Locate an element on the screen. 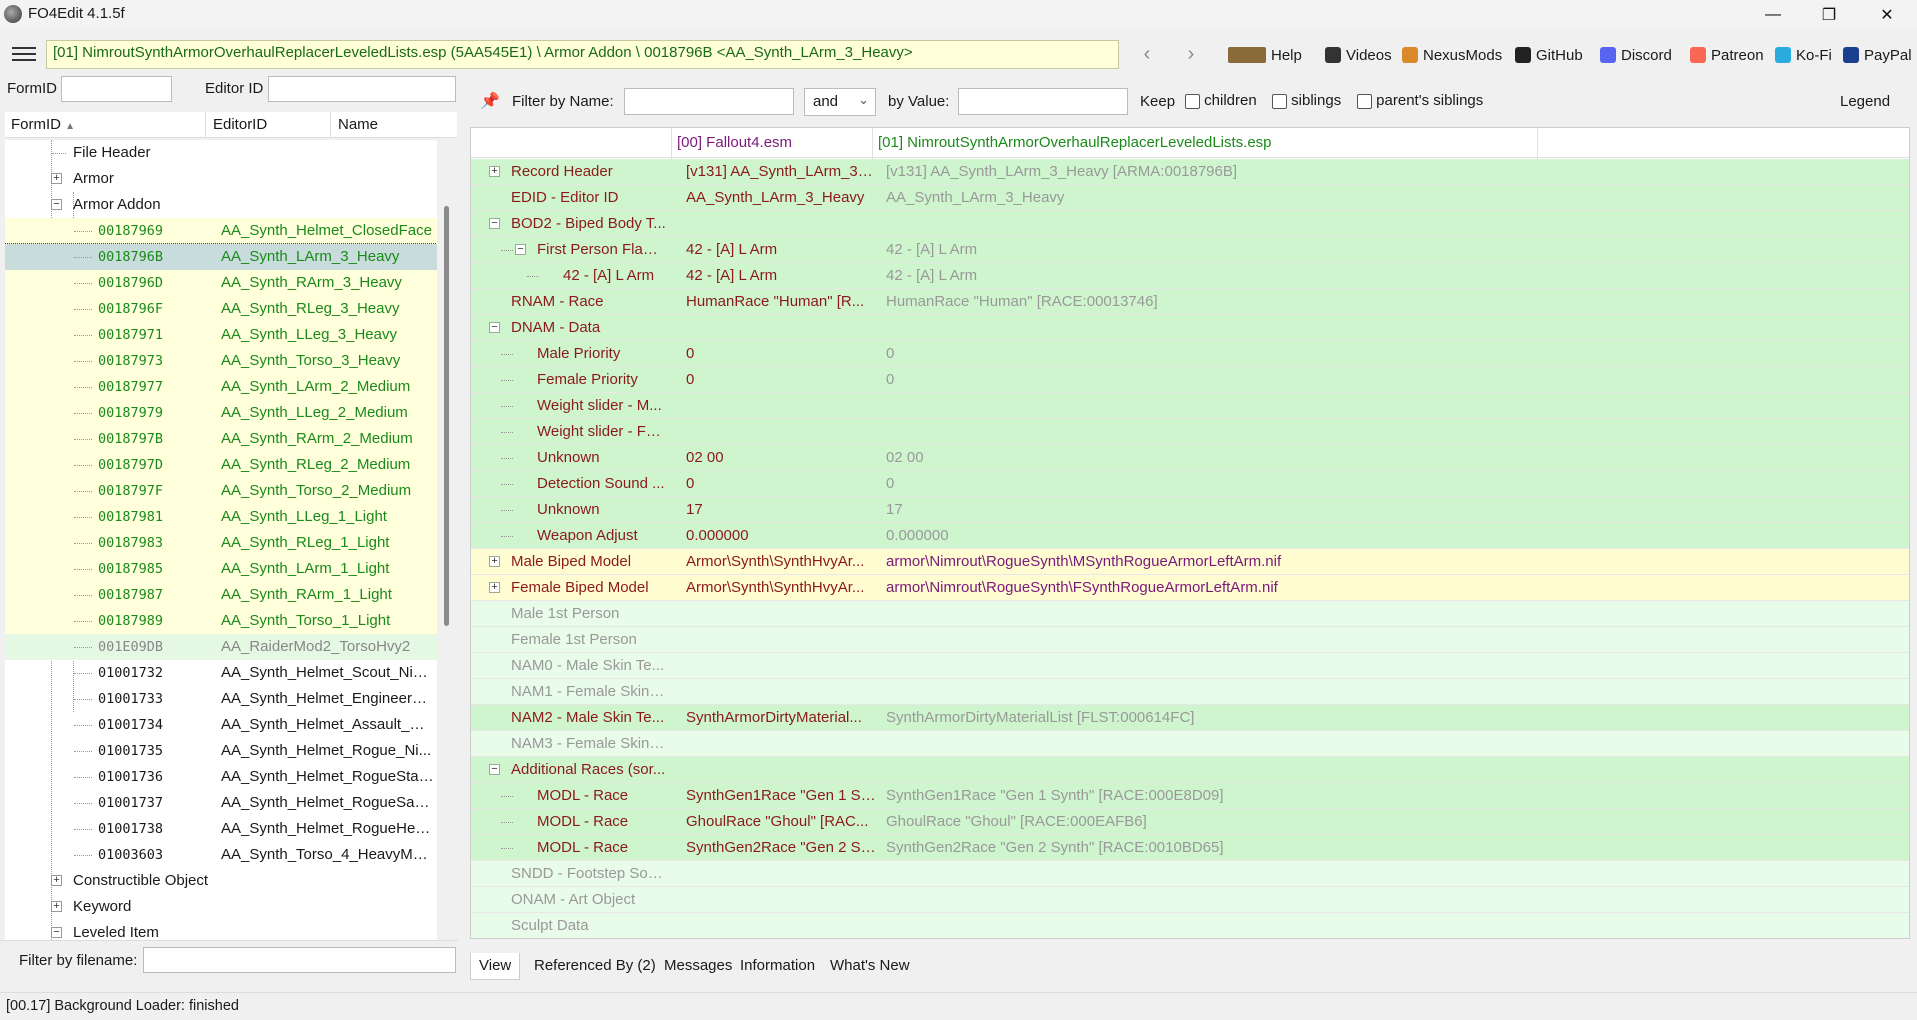 This screenshot has width=1917, height=1020. record-field-row: Unknown 17 17 is located at coordinates (1190, 510).